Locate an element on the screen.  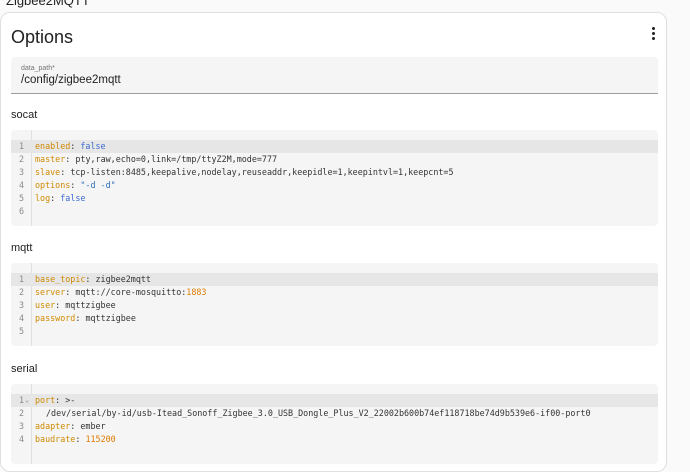
code-line: 1 enabled: false is located at coordinates (334, 146).